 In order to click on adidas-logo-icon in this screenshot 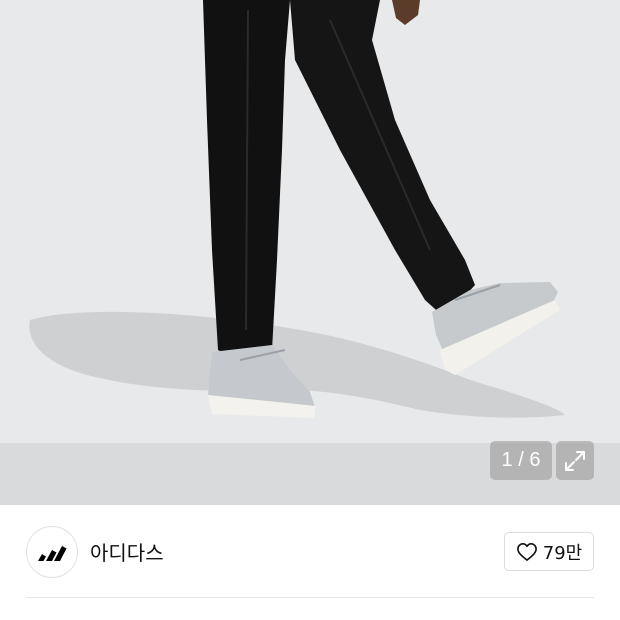, I will do `click(52, 553)`.